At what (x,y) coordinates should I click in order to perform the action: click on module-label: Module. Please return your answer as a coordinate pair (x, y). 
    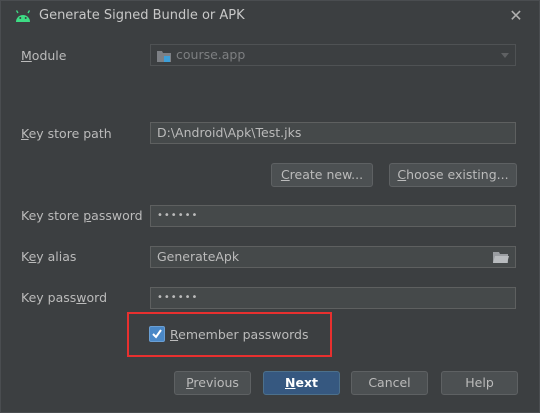
    Looking at the image, I should click on (44, 55).